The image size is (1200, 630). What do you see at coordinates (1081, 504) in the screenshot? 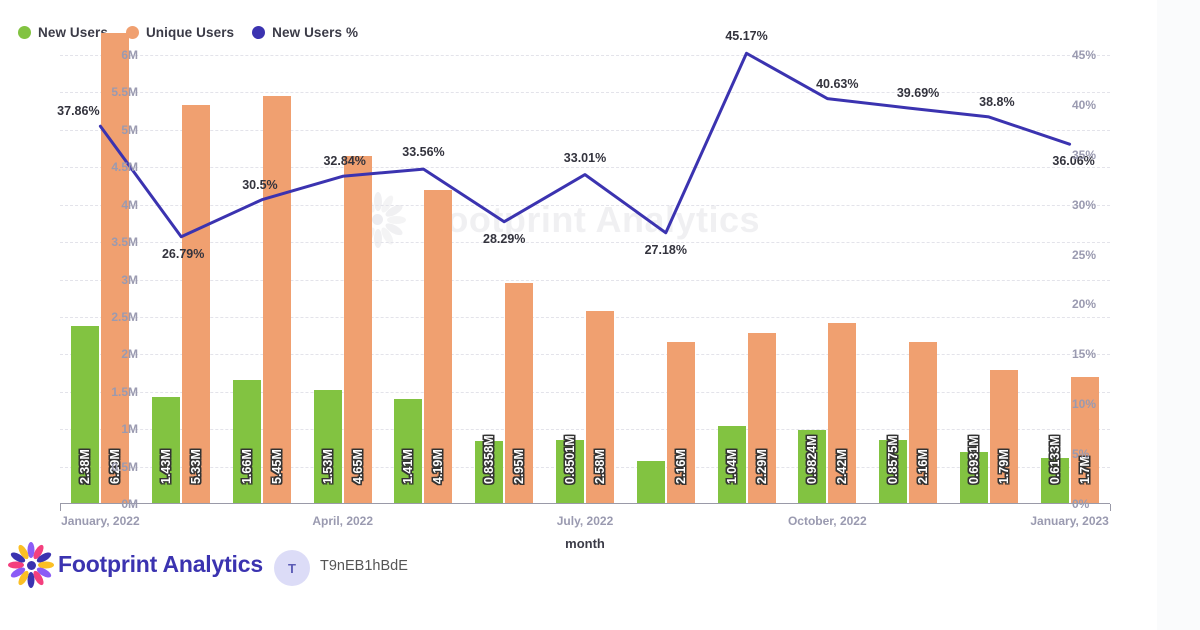
I see `y-axis-right-tick-label: 0%` at bounding box center [1081, 504].